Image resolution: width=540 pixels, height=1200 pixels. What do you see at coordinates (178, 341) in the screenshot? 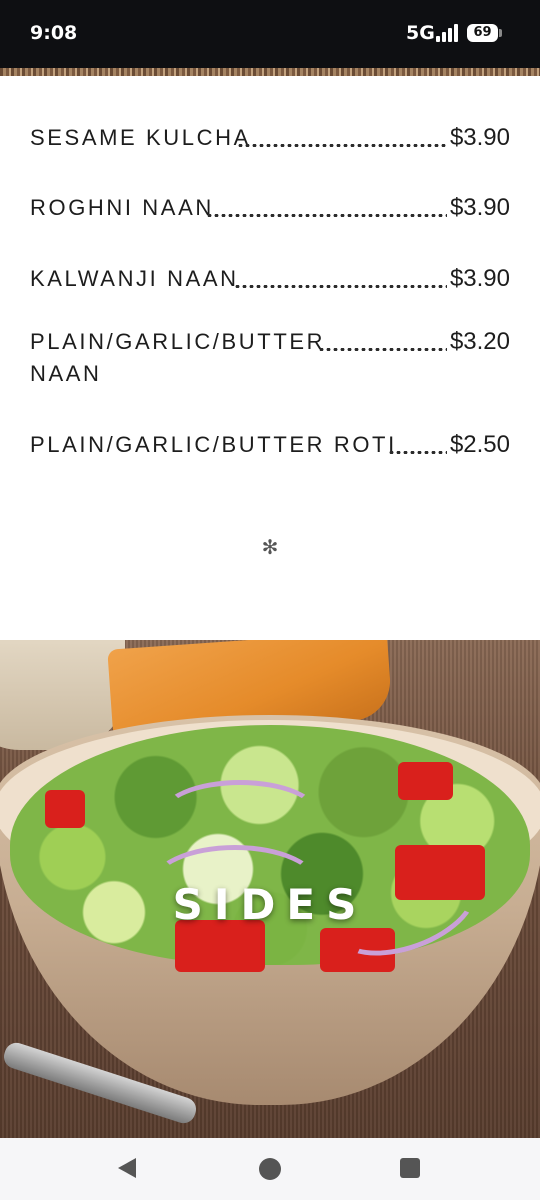
I see `menu-item-name: PLAIN/GARLIC/BUTTER` at bounding box center [178, 341].